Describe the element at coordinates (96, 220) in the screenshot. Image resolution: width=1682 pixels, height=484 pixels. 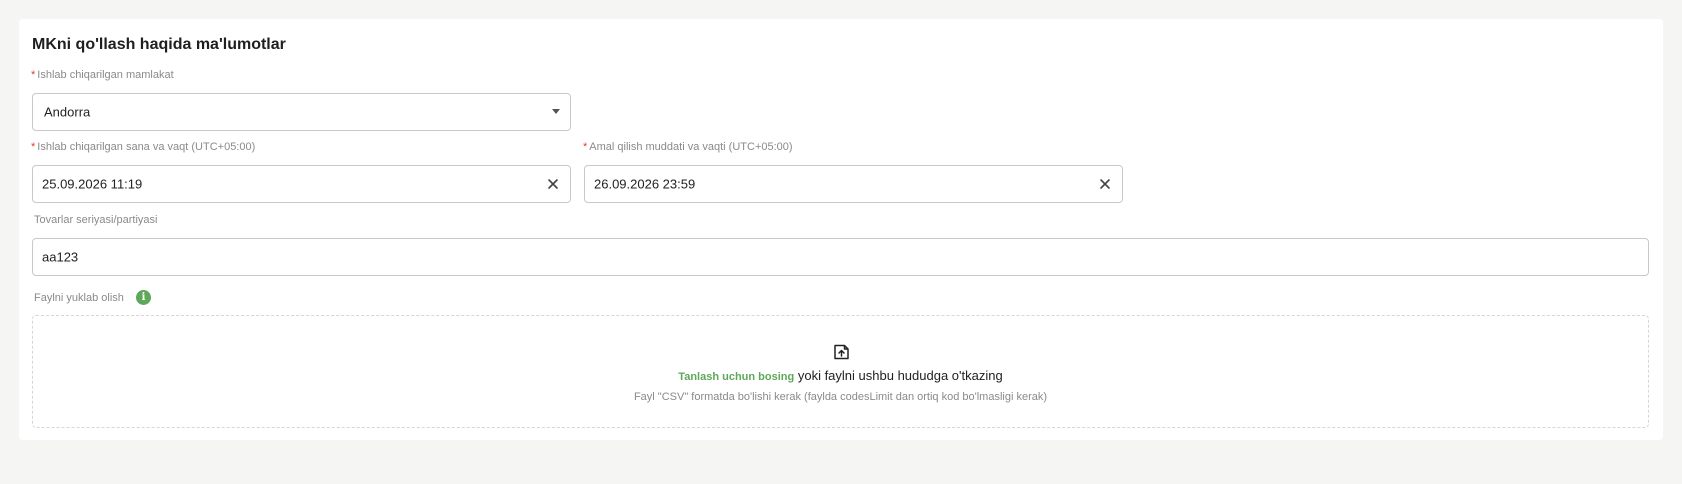
I see `batch-label: Tovarlar seriyasi/partiyasi` at that location.